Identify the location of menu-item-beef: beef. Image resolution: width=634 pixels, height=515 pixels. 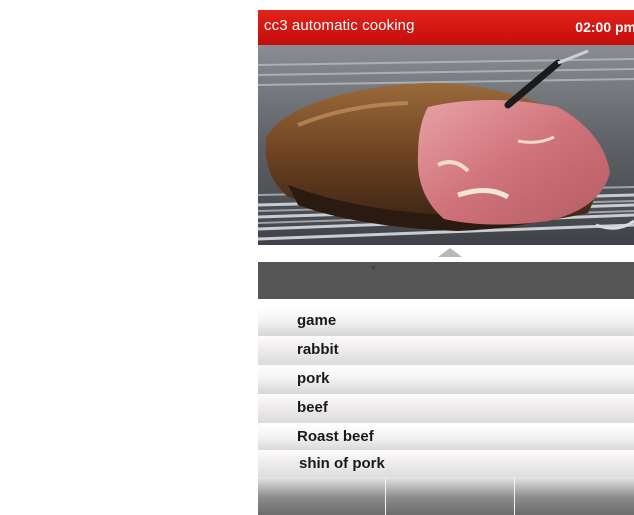
(446, 408).